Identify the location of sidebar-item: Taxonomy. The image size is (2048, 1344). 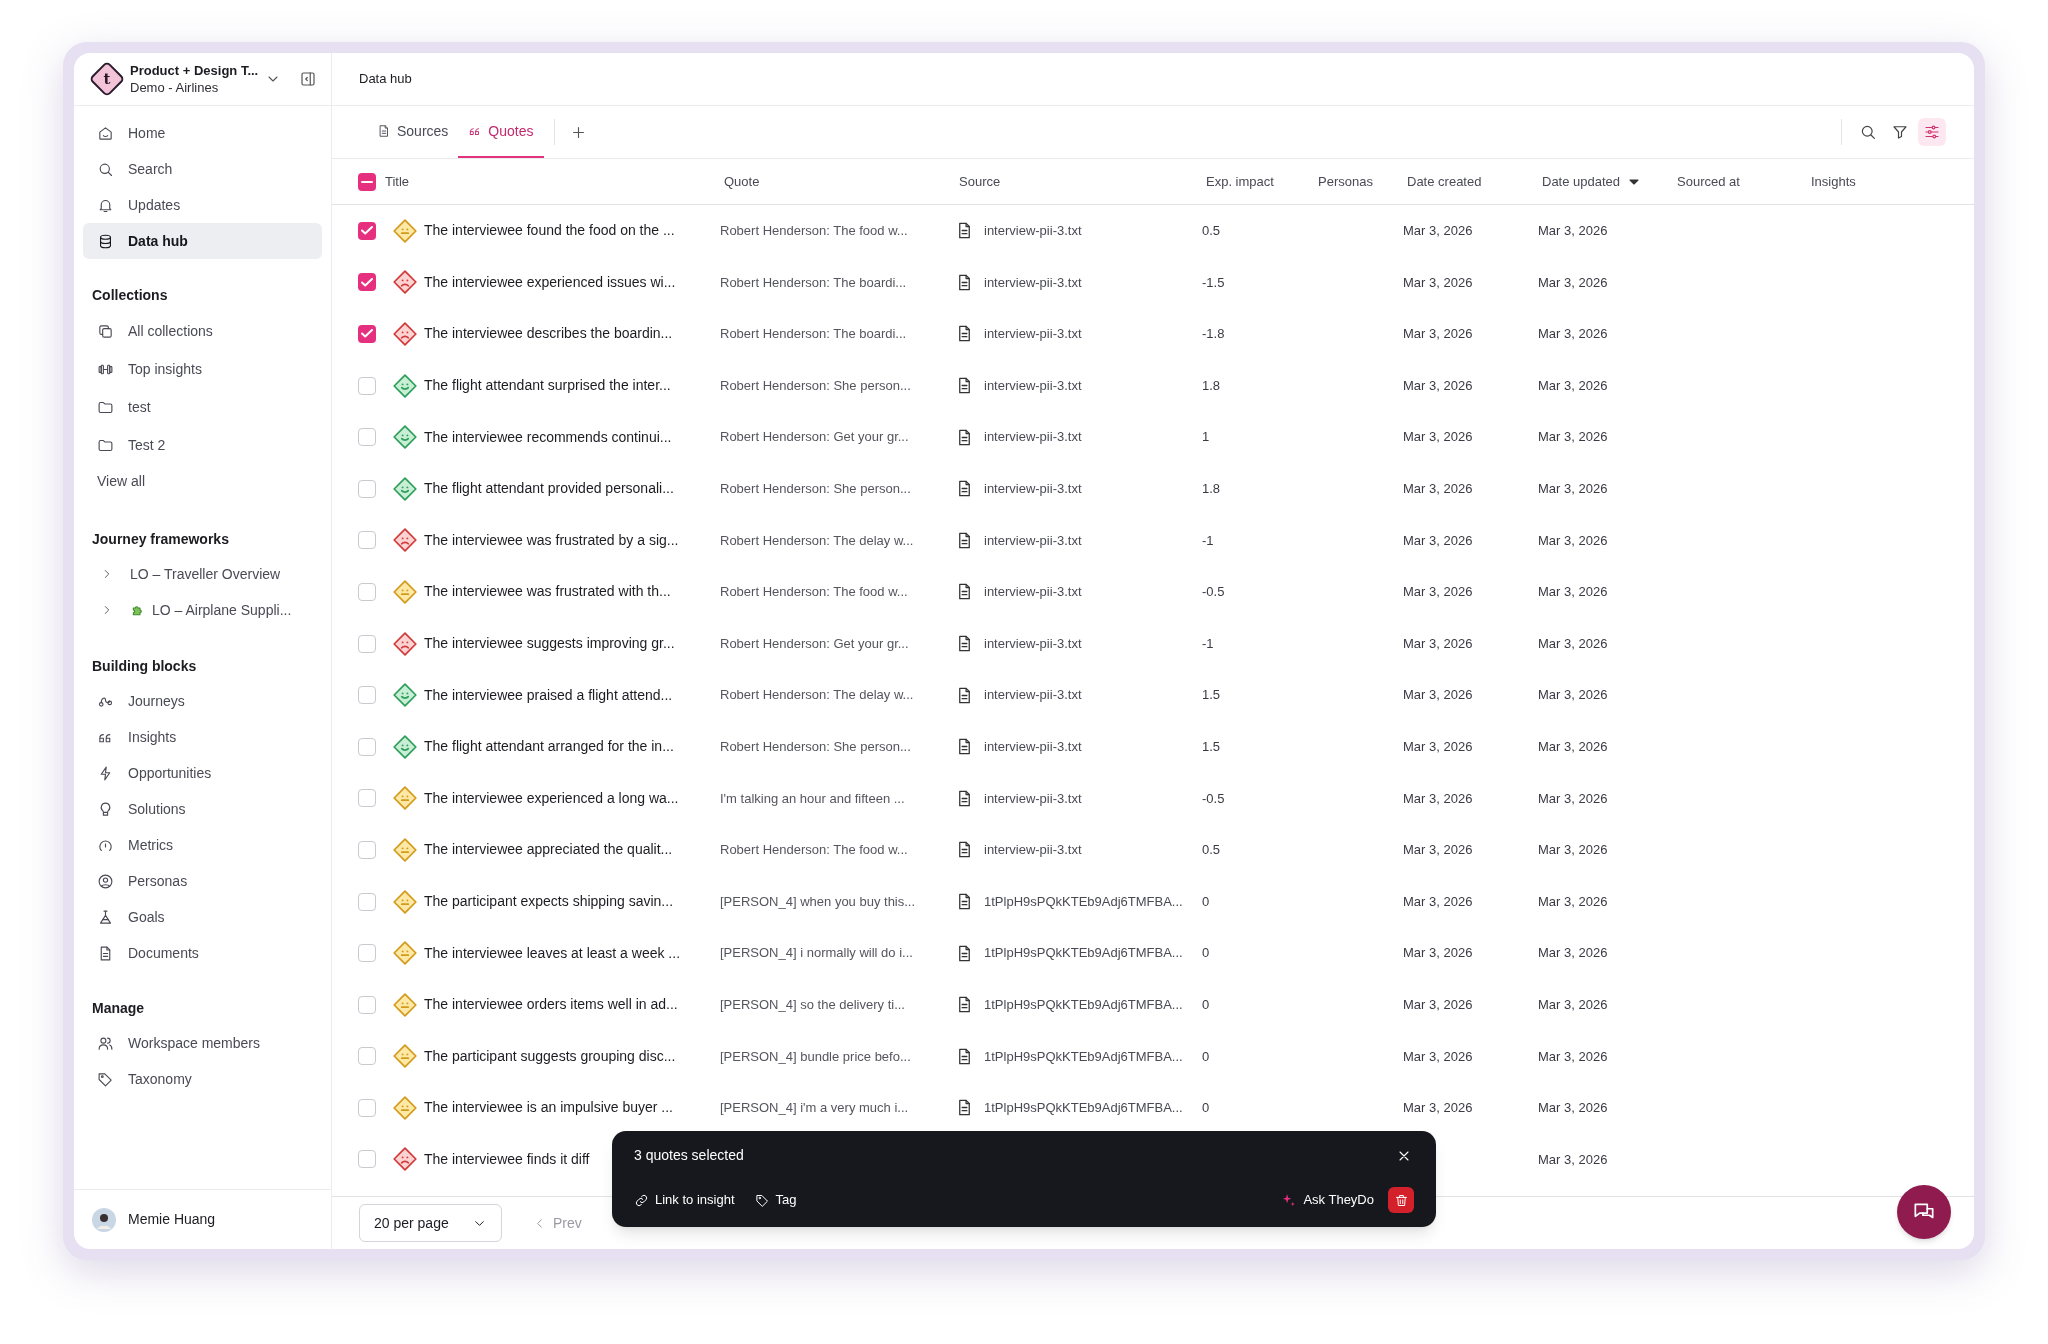
(202, 1079).